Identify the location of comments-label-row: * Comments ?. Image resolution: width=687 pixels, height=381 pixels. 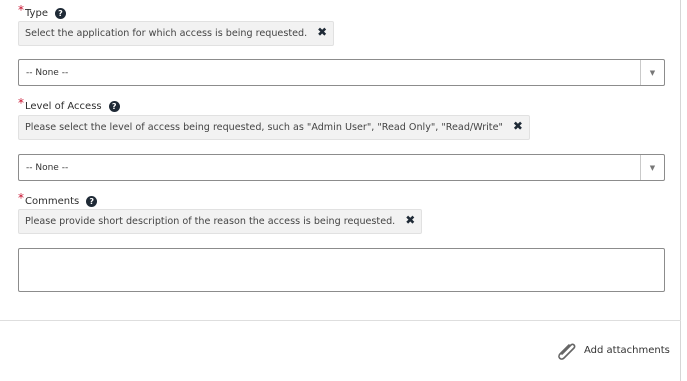
(58, 199).